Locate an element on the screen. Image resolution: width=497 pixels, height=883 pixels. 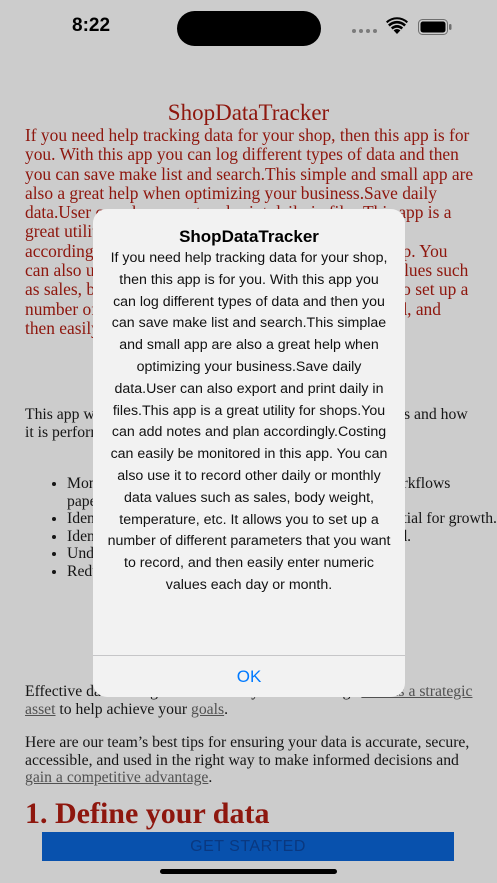
ok-button: OK is located at coordinates (249, 676).